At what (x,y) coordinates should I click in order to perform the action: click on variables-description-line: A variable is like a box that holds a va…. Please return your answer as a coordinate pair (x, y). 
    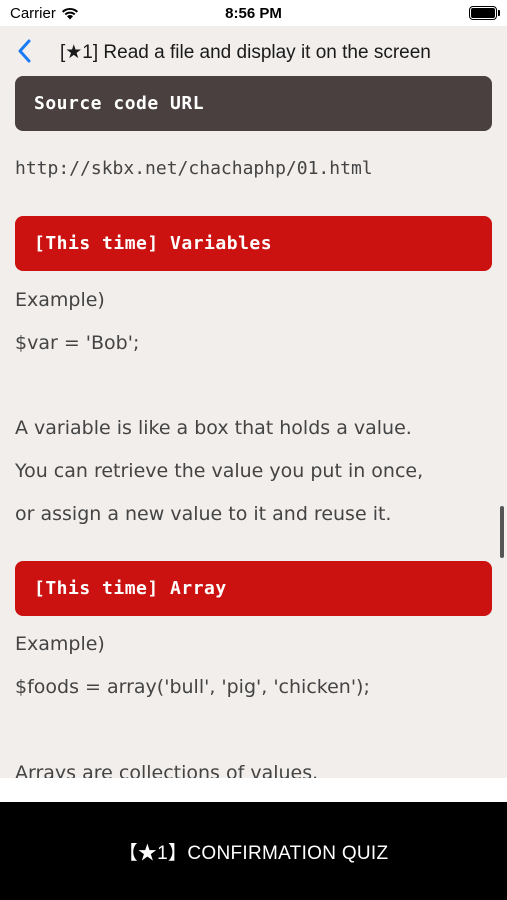
    Looking at the image, I should click on (213, 428).